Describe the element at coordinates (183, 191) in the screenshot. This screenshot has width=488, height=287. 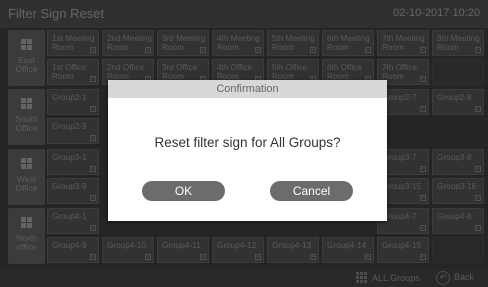
I see `ok-button: OK` at that location.